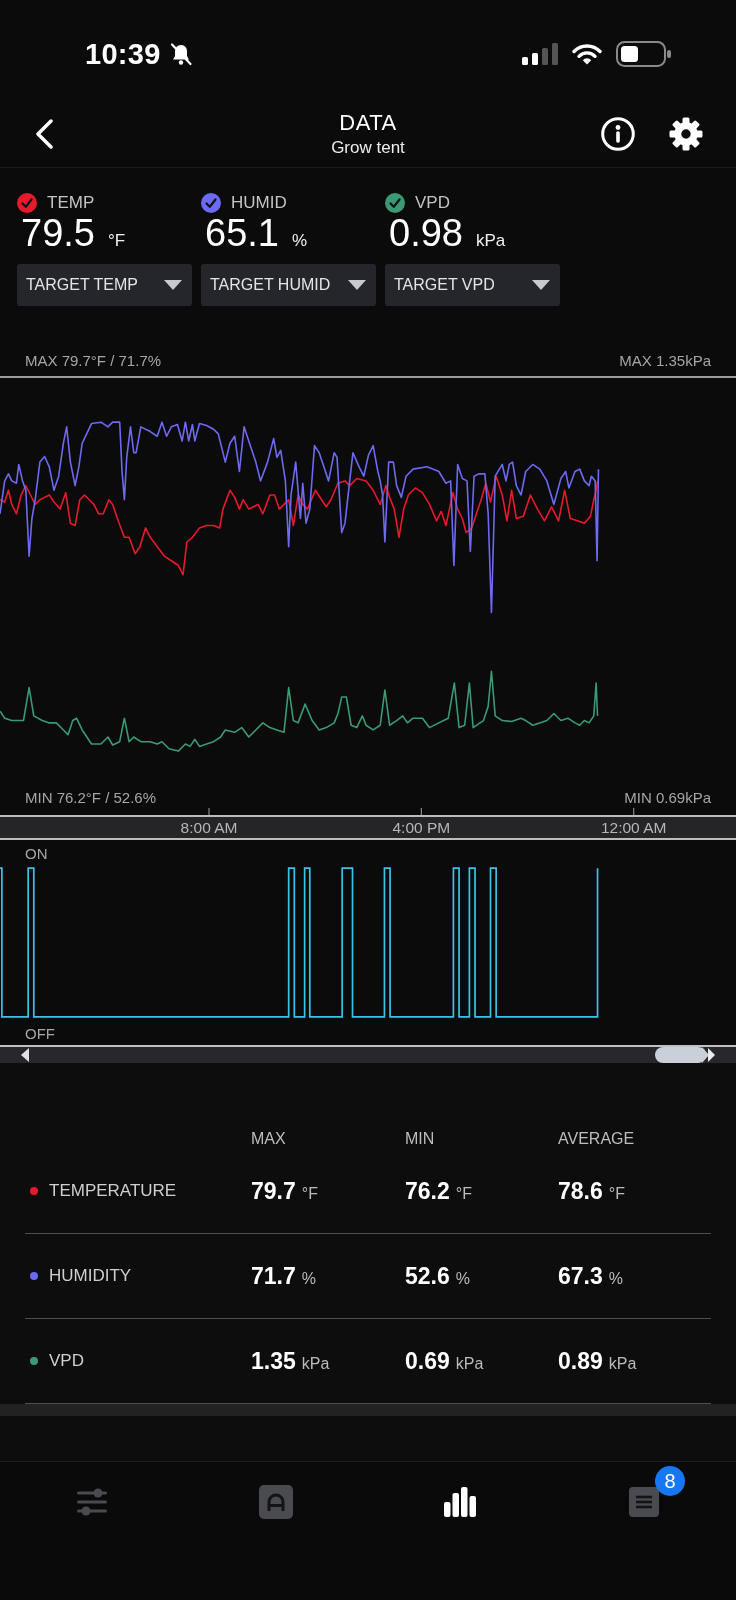 This screenshot has width=736, height=1600. What do you see at coordinates (439, 1191) in the screenshot?
I see `stat-value: 76.2 °F` at bounding box center [439, 1191].